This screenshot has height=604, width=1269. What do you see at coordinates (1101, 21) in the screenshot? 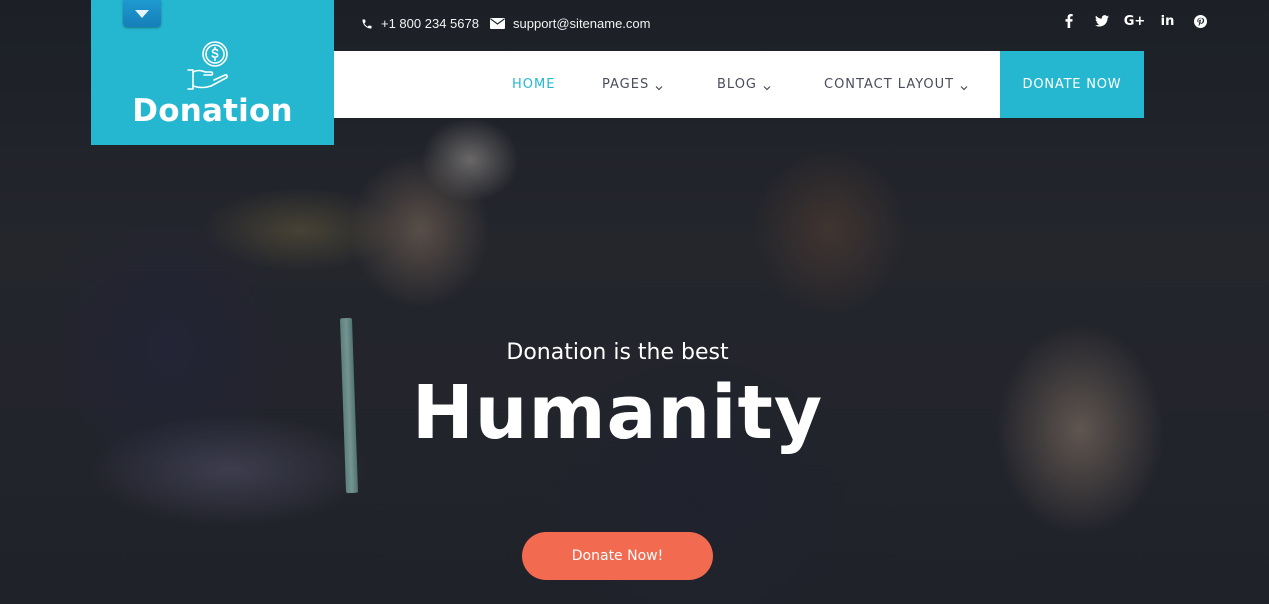
I see `twitter-icon` at bounding box center [1101, 21].